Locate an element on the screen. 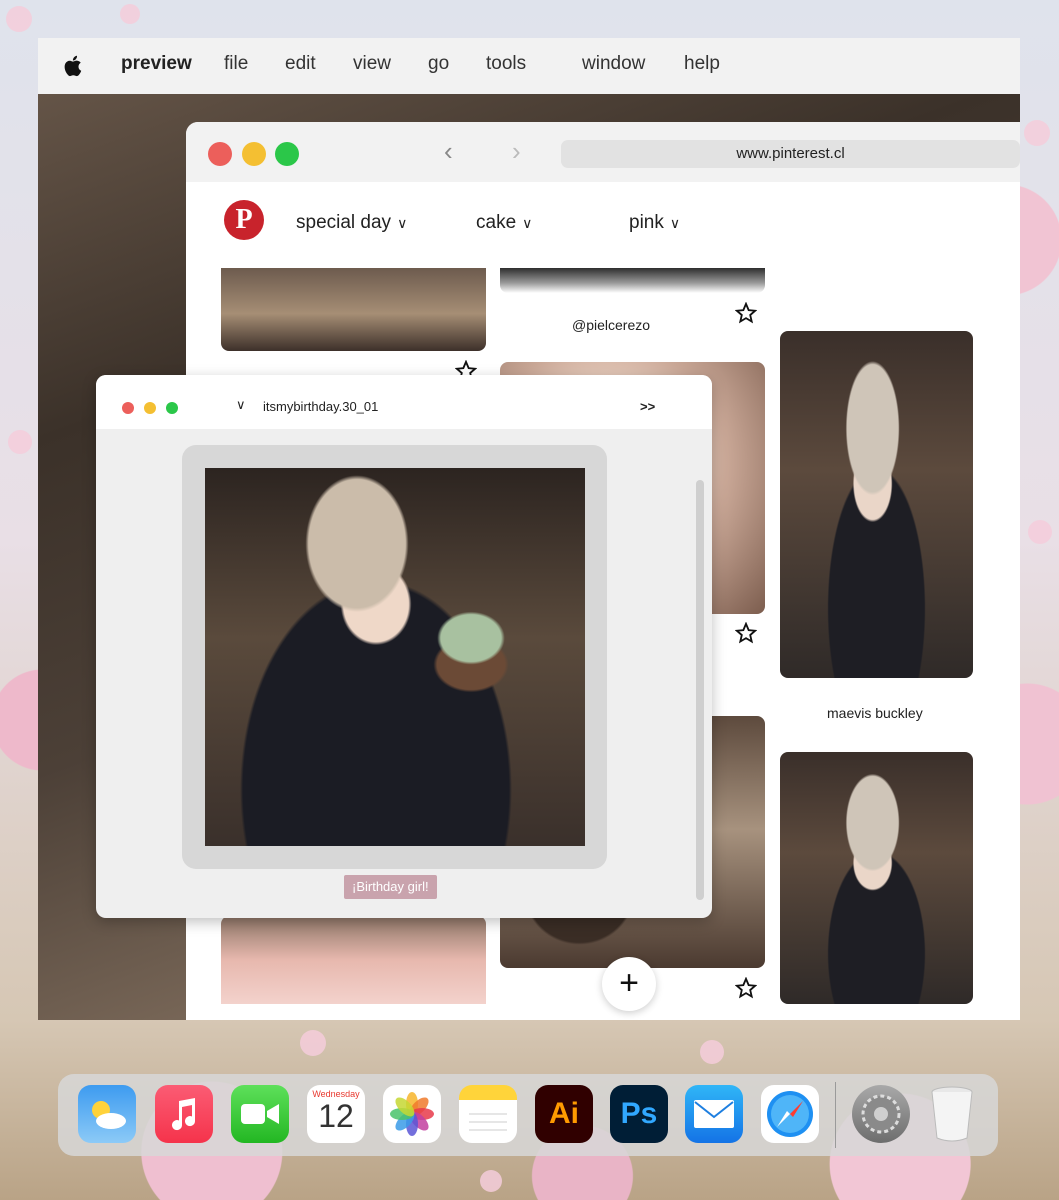  board-tab-pink: pink ∨ is located at coordinates (654, 223).